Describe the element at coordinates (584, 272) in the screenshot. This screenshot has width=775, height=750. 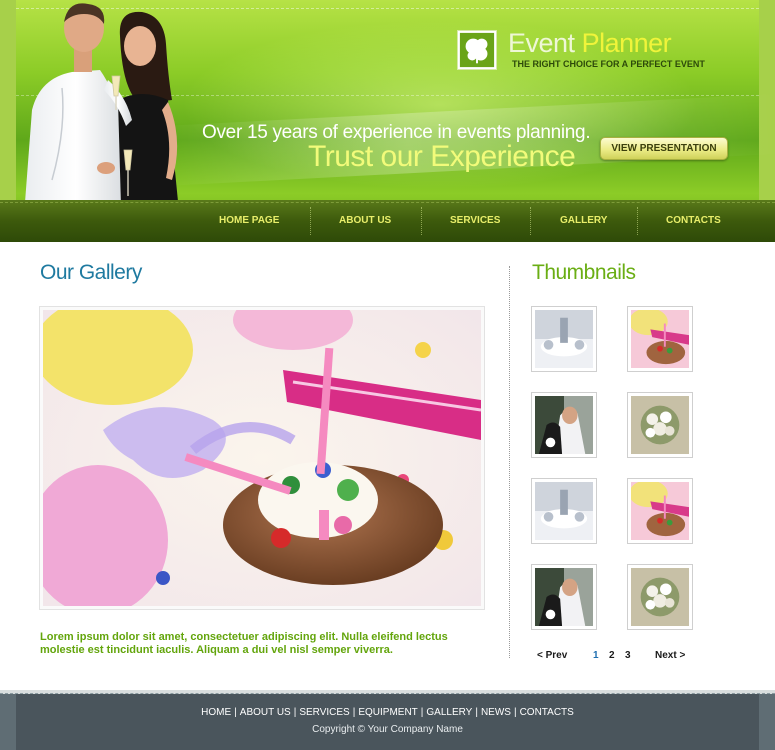
I see `thumbnails-title: Thumbnails` at that location.